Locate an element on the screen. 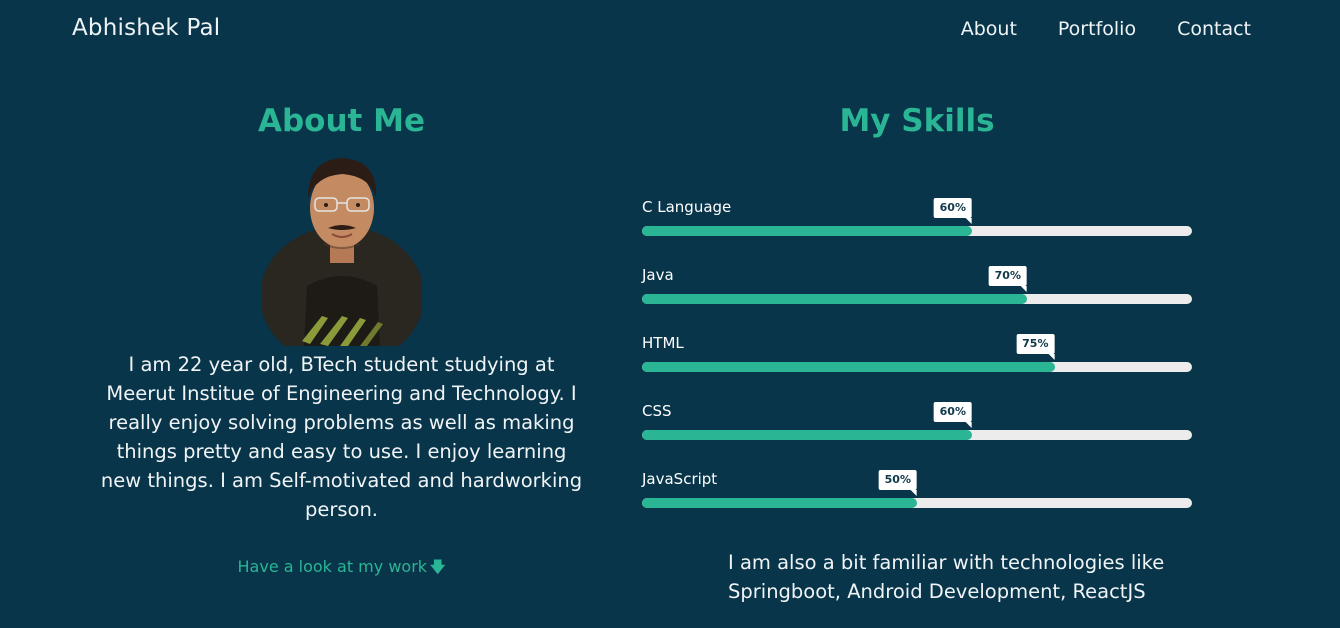 This screenshot has height=628, width=1340. arrow-down-icon: 🡇 is located at coordinates (438, 567).